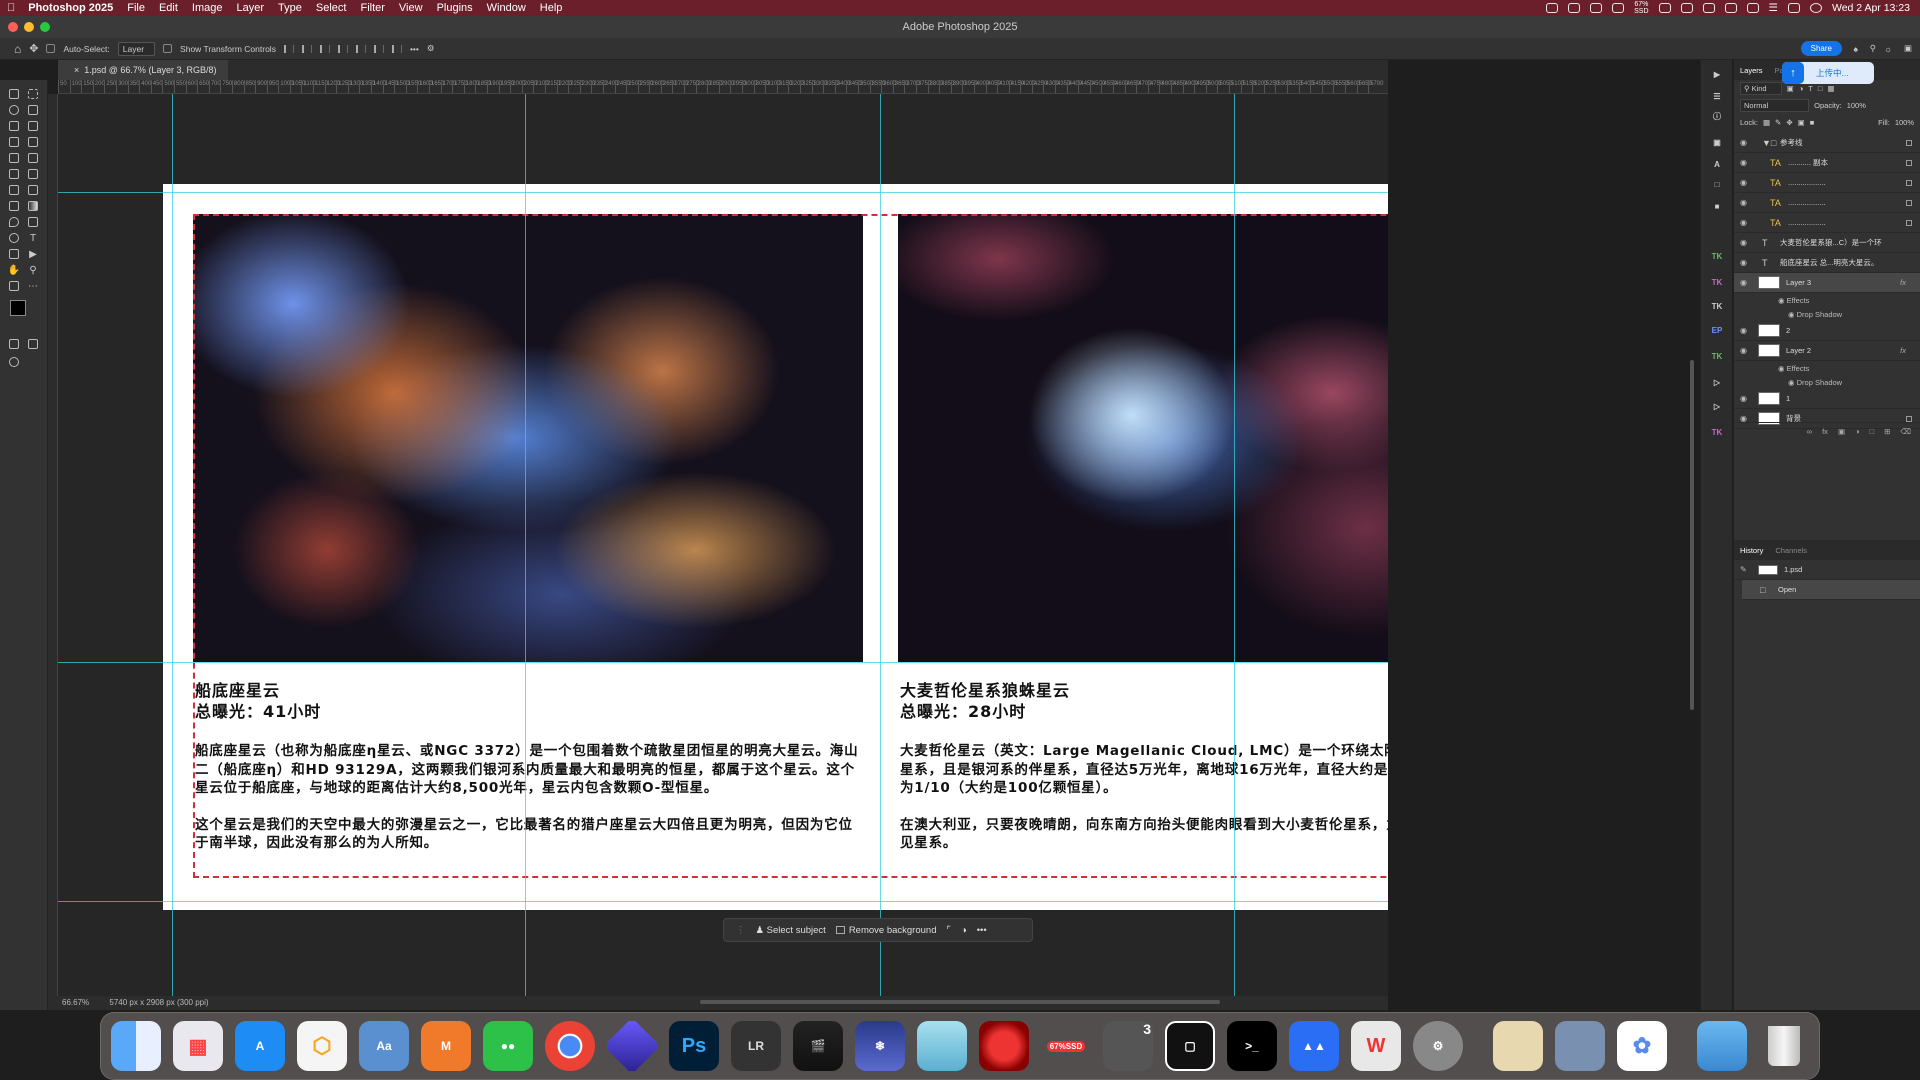  Describe the element at coordinates (1376, 1046) in the screenshot. I see `wps-icon: W` at that location.